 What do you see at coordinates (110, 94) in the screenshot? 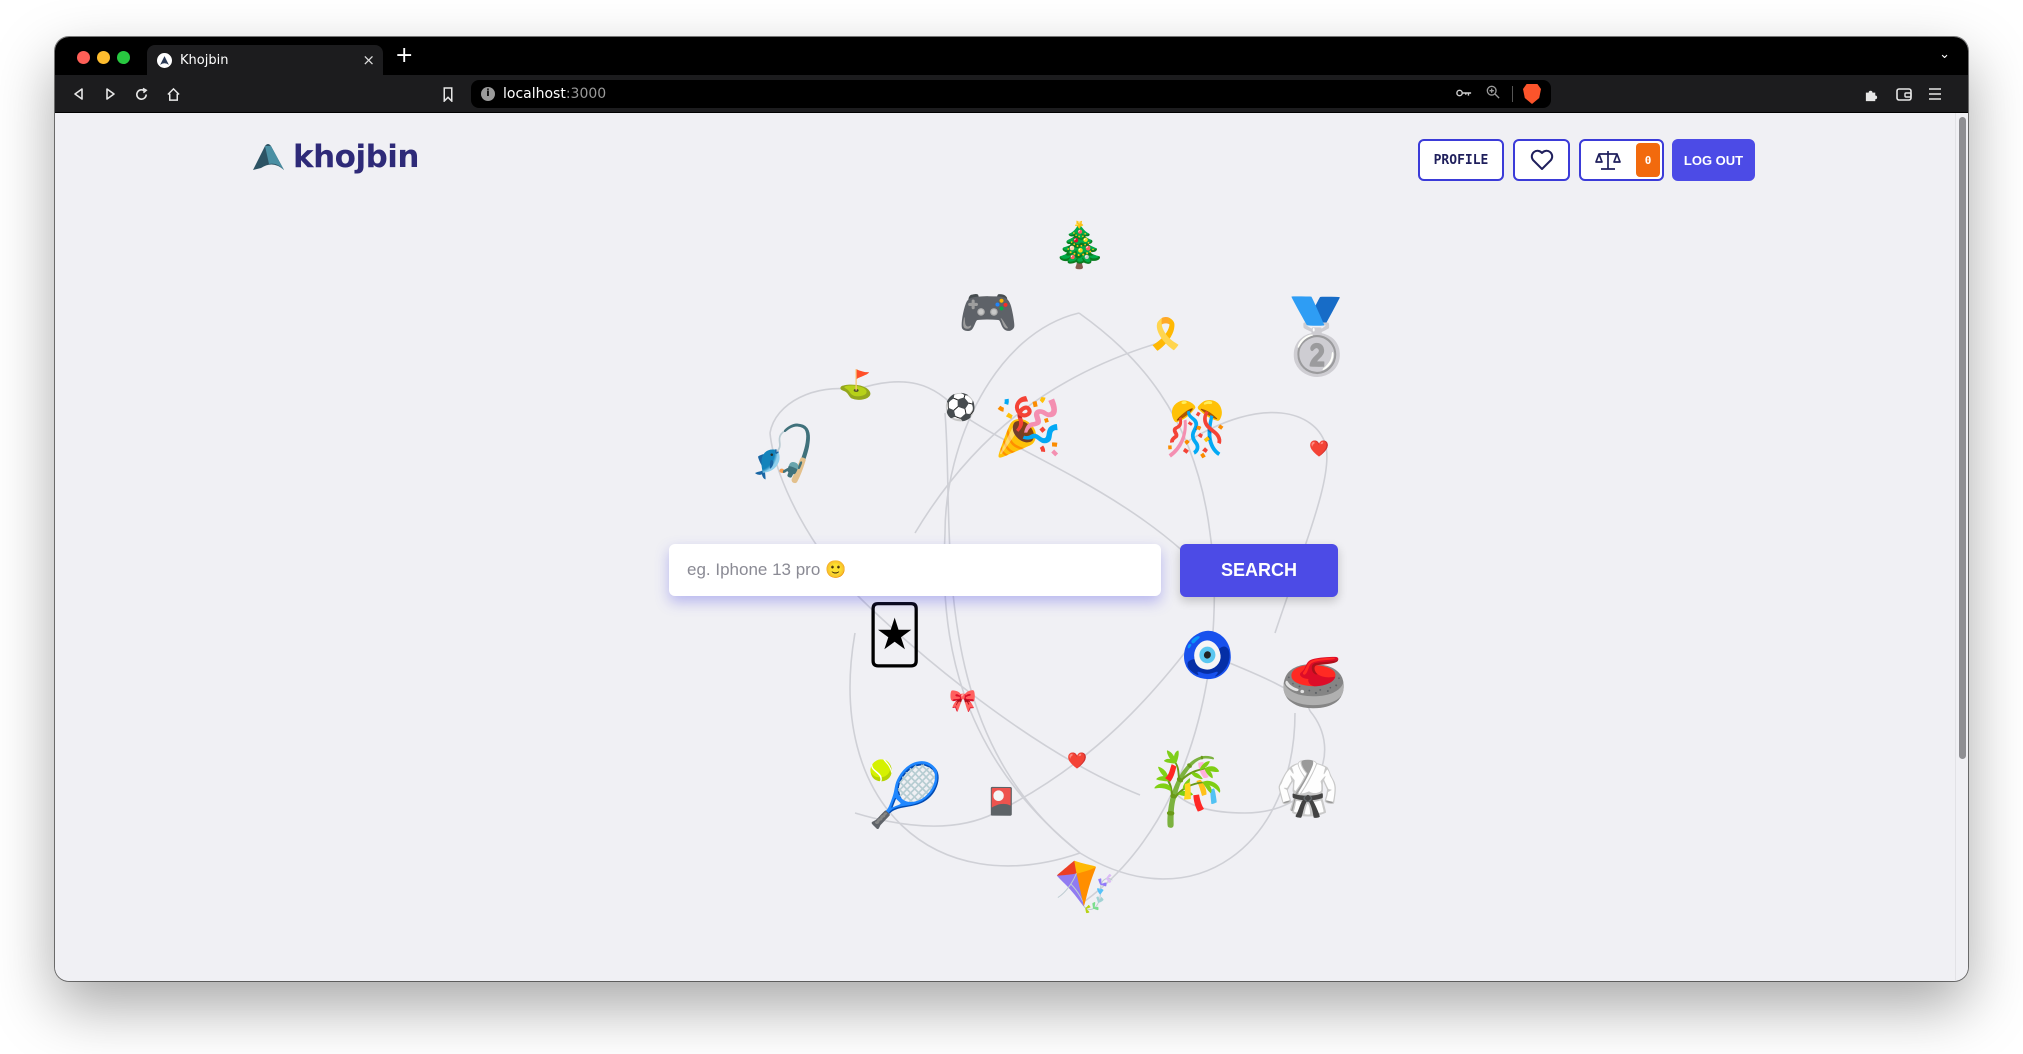
I see `forward-icon` at bounding box center [110, 94].